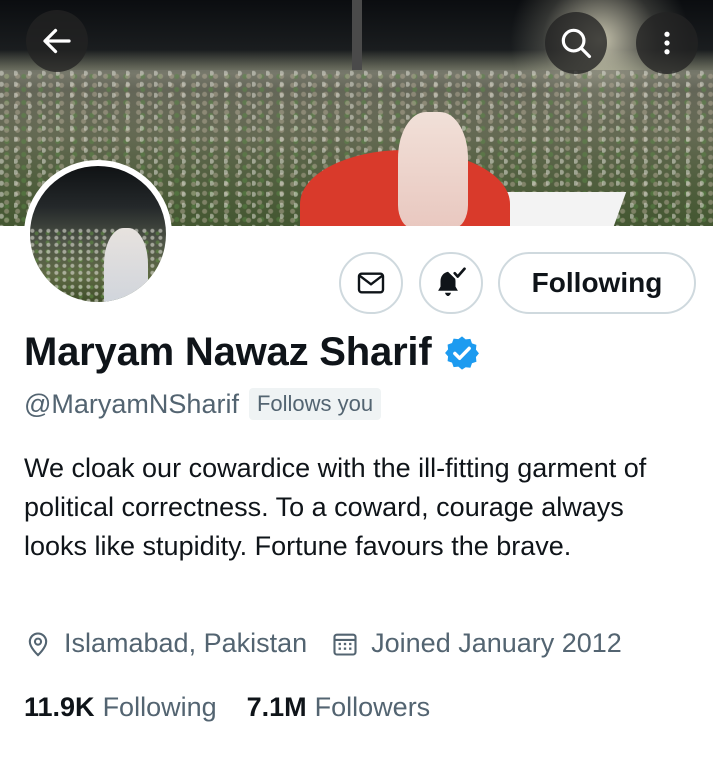  Describe the element at coordinates (59, 707) in the screenshot. I see `following-count: 11.9K` at that location.